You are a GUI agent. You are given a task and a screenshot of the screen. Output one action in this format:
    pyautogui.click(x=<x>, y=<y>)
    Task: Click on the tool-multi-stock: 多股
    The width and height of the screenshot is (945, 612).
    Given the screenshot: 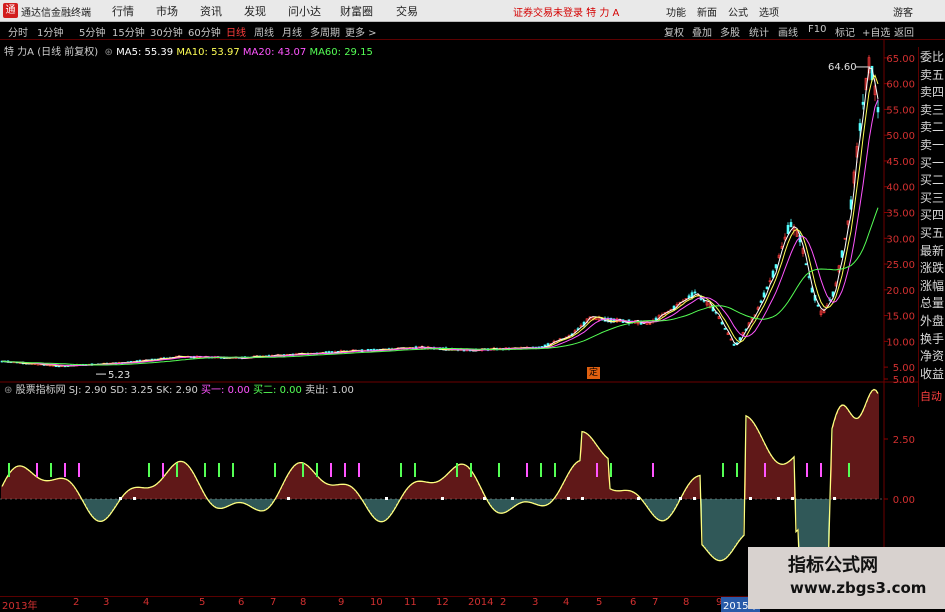 What is the action you would take?
    pyautogui.click(x=730, y=31)
    